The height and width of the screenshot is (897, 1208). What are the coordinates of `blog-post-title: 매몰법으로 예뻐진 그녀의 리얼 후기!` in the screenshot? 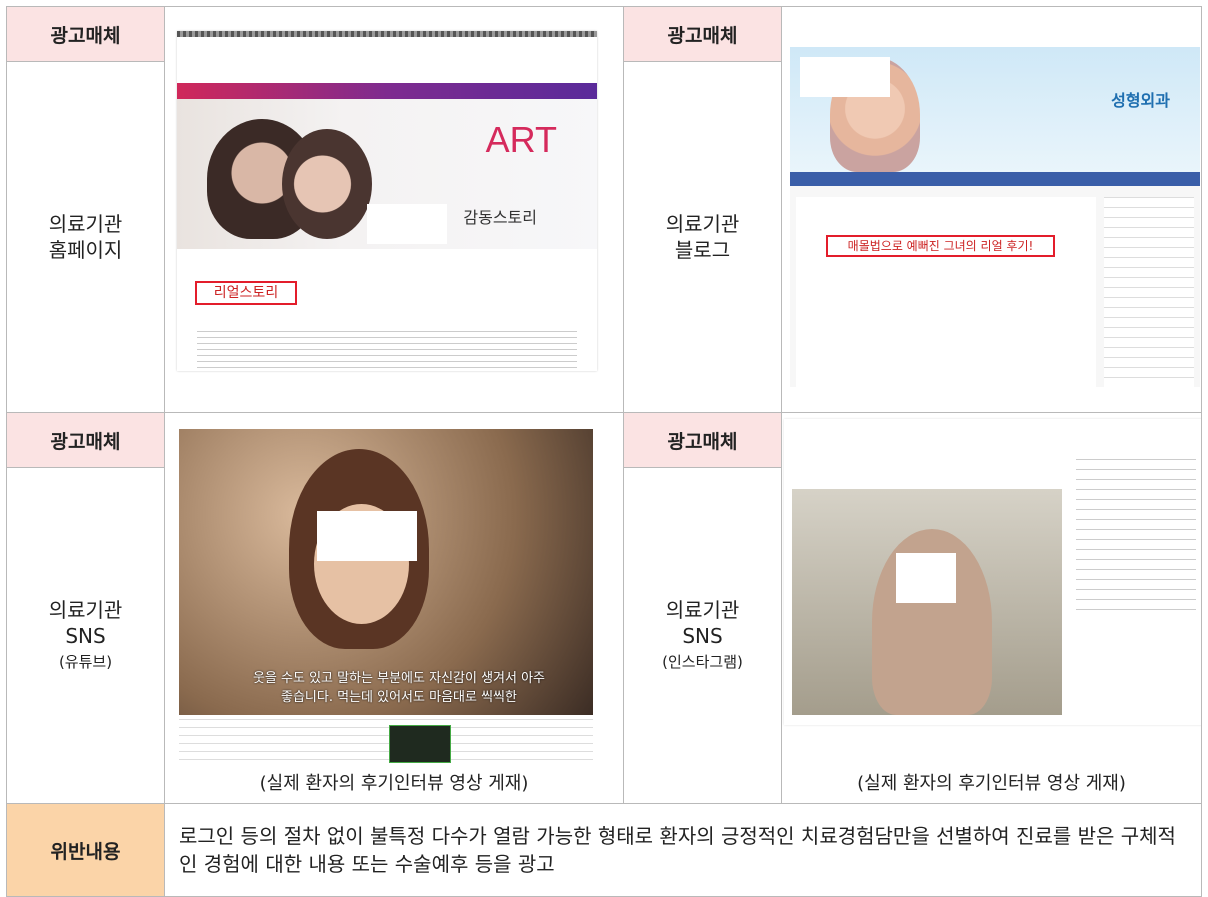 It's located at (940, 246).